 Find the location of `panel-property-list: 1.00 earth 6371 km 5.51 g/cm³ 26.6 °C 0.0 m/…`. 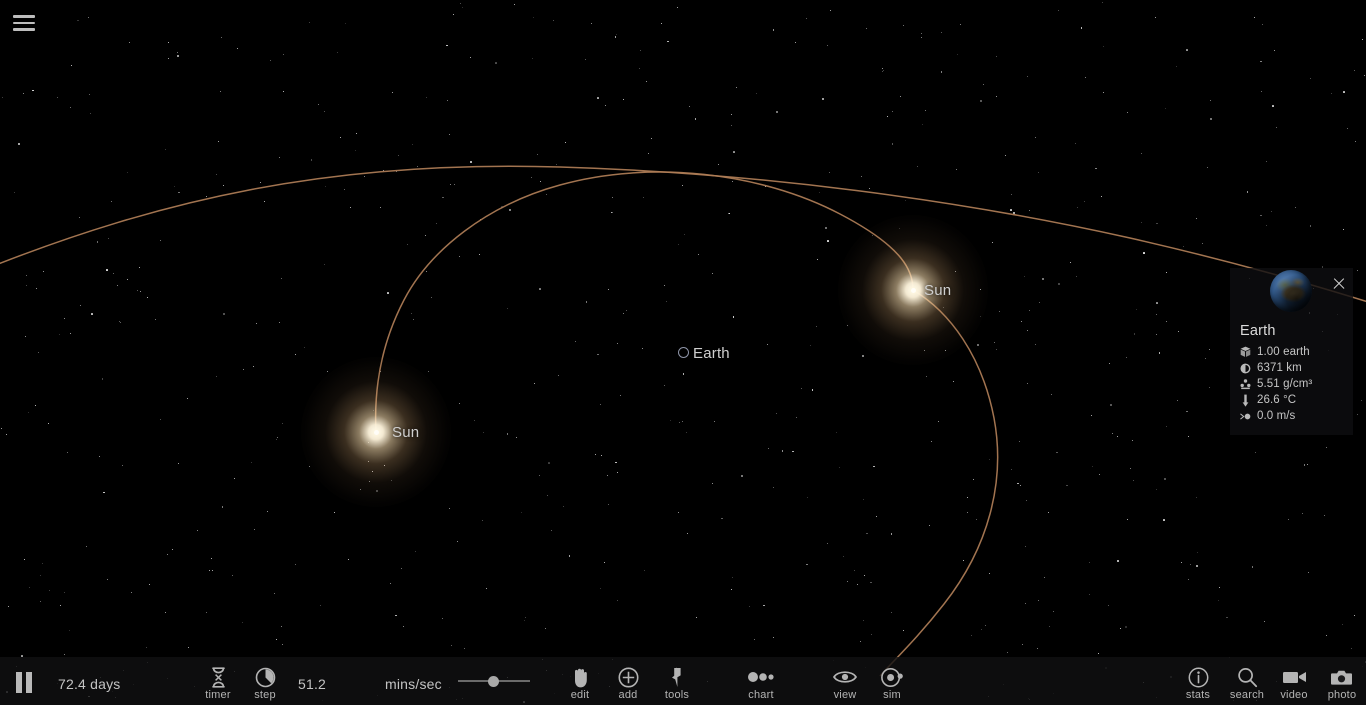

panel-property-list: 1.00 earth 6371 km 5.51 g/cm³ 26.6 °C 0.0 m/… is located at coordinates (1291, 384).